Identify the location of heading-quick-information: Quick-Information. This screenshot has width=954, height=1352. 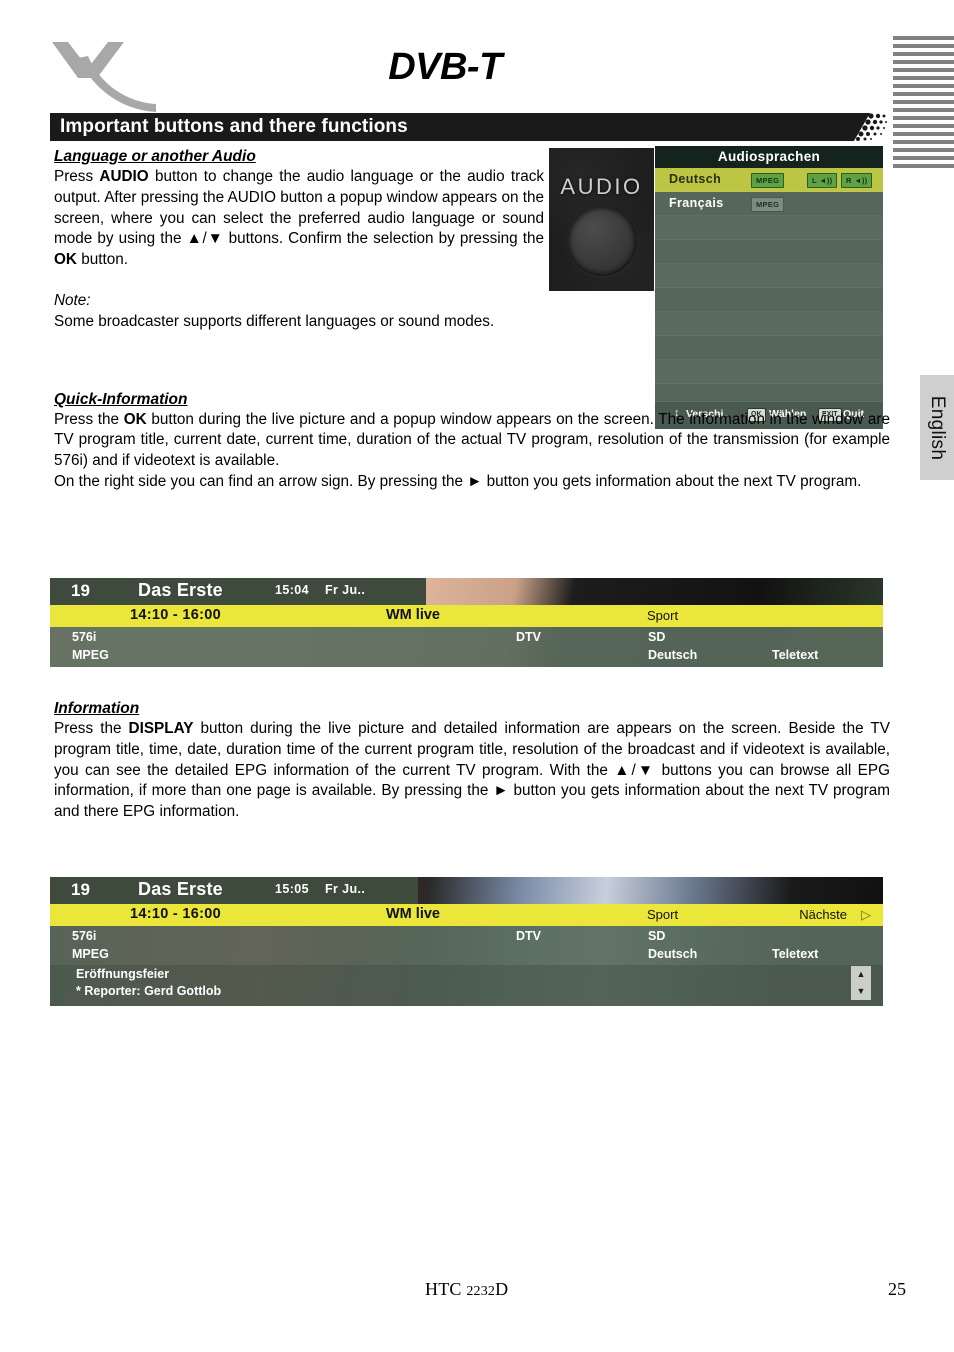
(121, 399).